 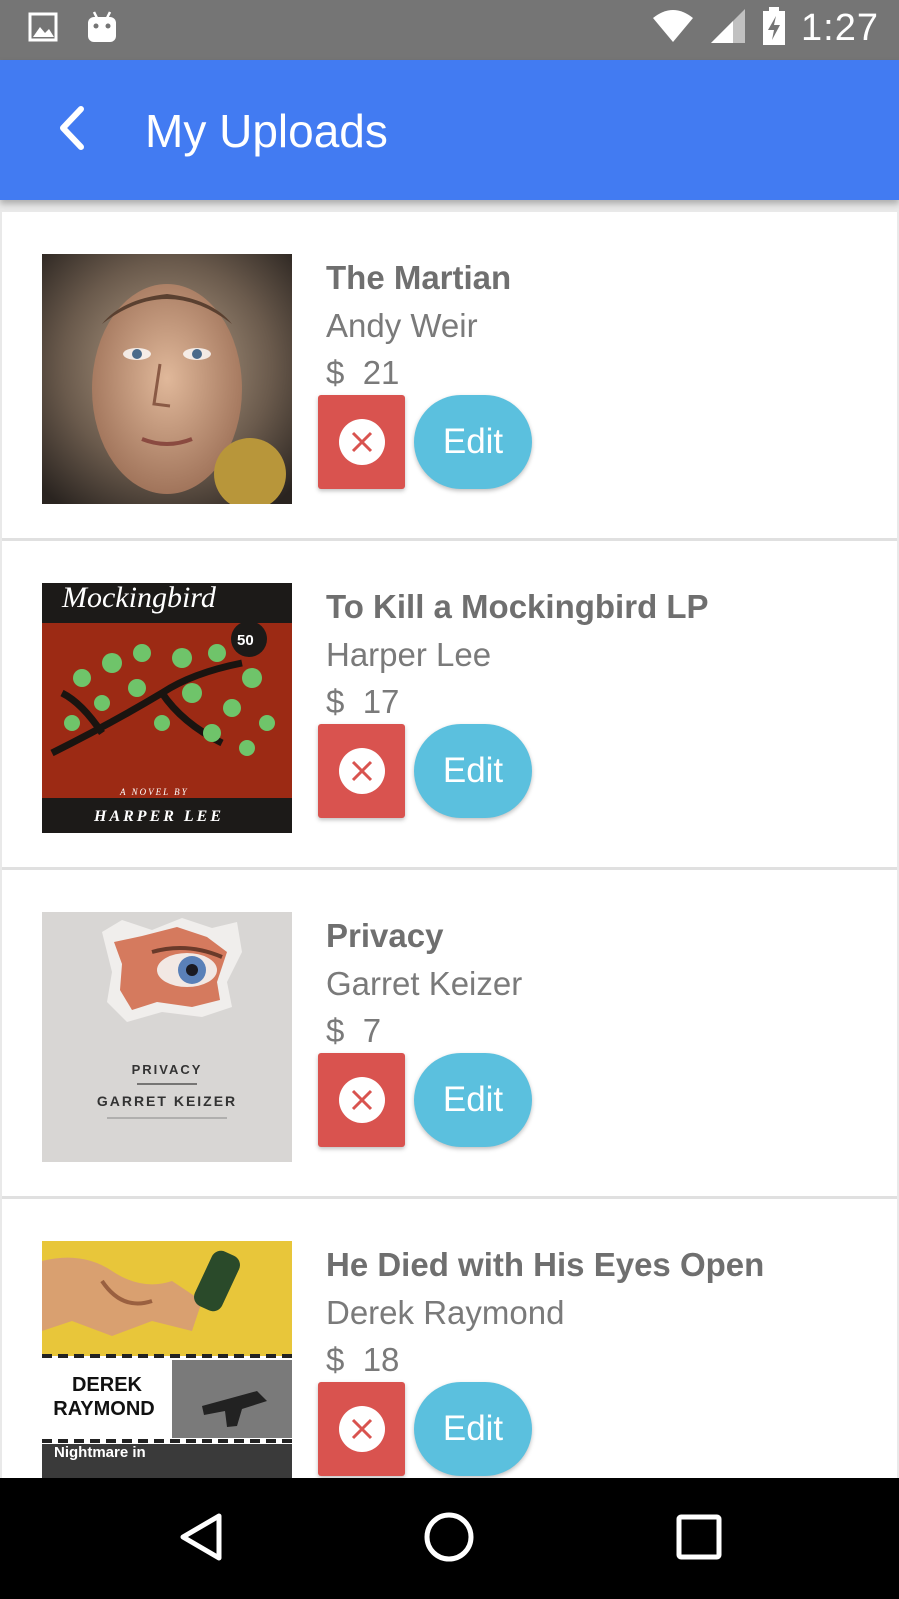 I want to click on back-button, so click(x=72, y=130).